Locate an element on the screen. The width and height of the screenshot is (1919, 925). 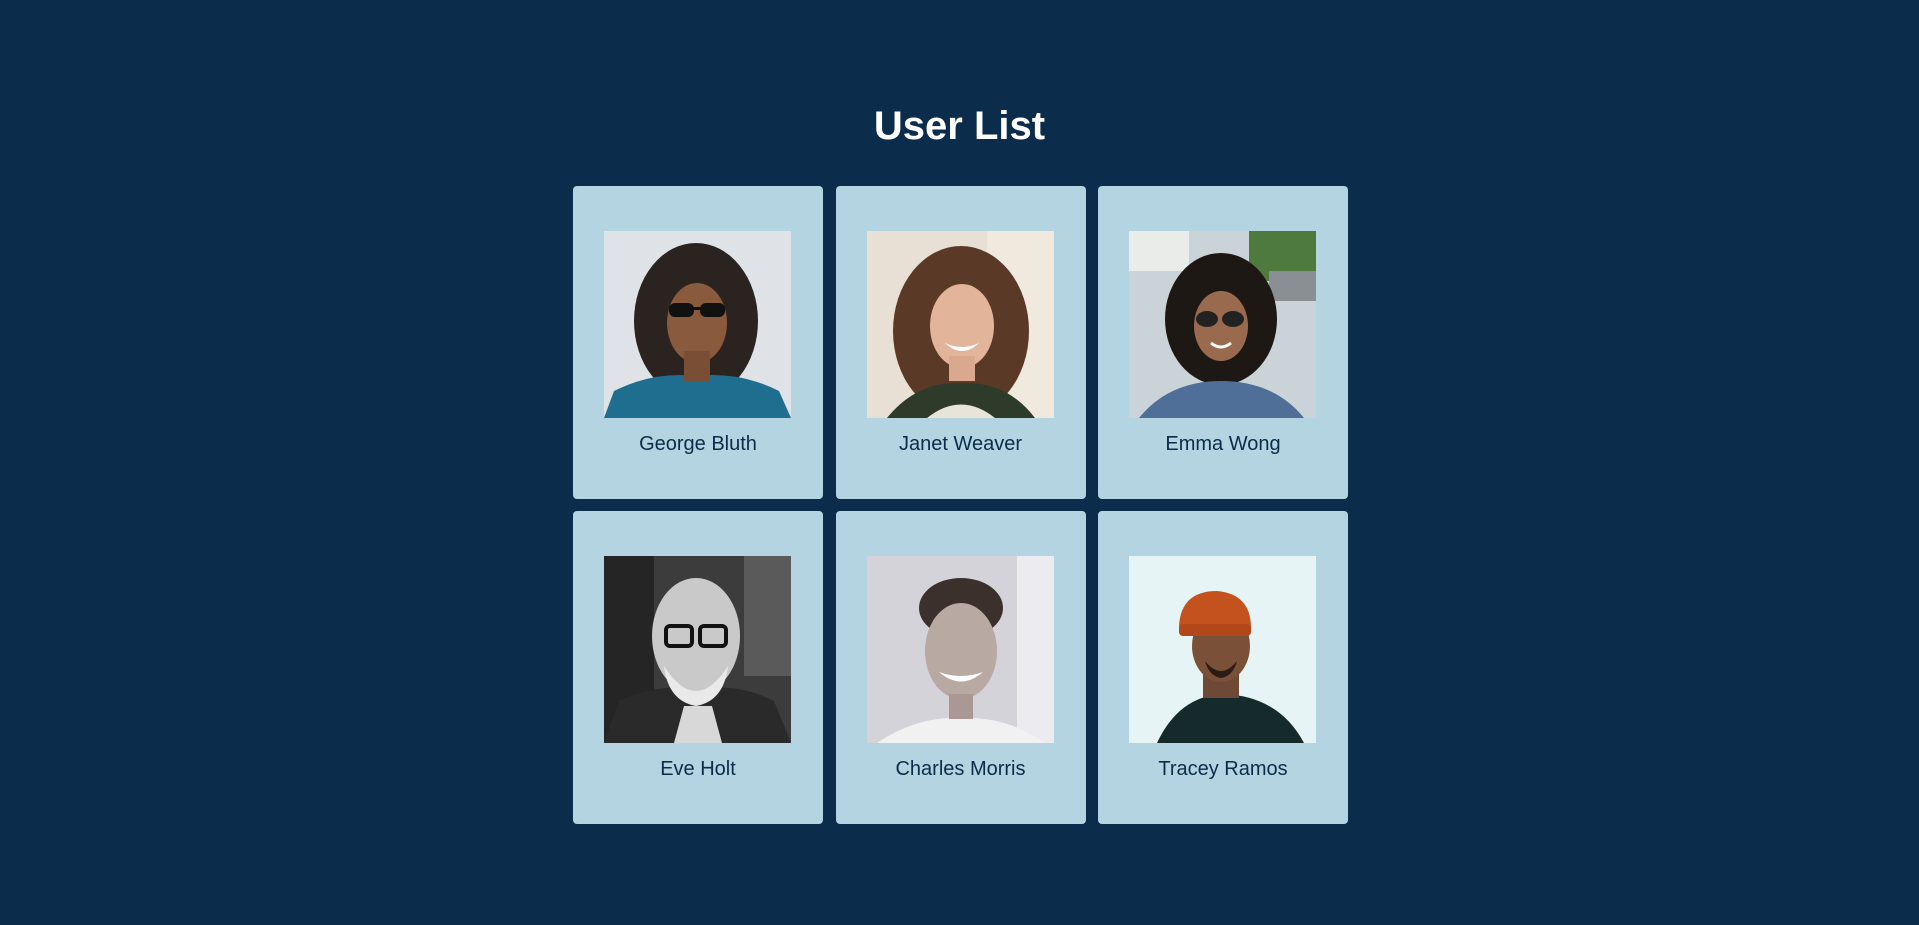
page-title: User List is located at coordinates (959, 126).